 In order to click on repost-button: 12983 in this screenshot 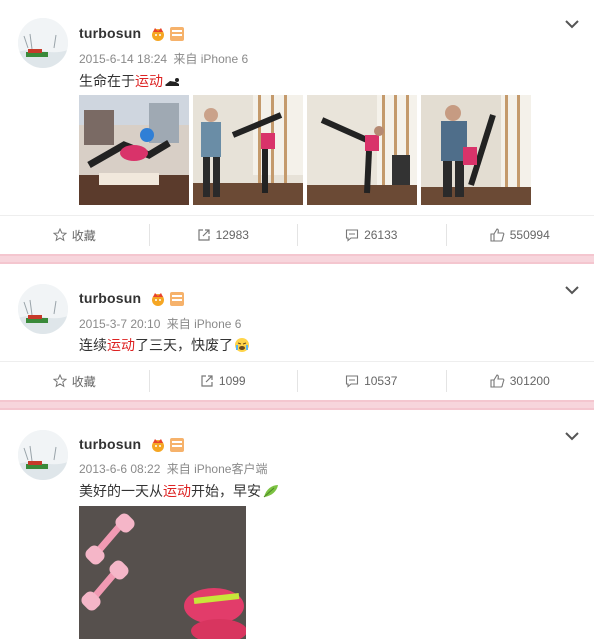, I will do `click(223, 235)`.